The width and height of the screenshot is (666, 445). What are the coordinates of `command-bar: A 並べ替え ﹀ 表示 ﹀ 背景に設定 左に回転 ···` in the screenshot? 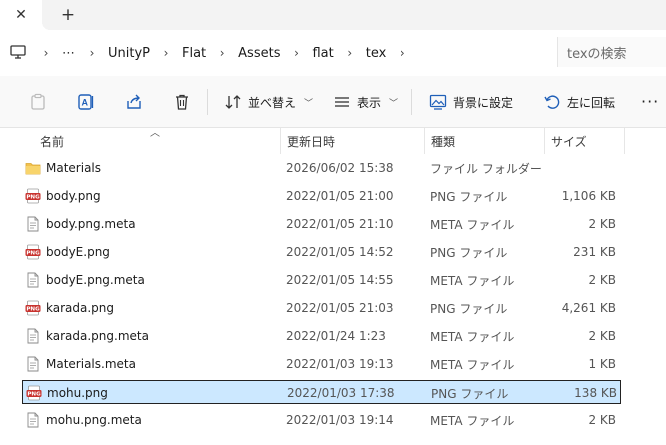 It's located at (333, 102).